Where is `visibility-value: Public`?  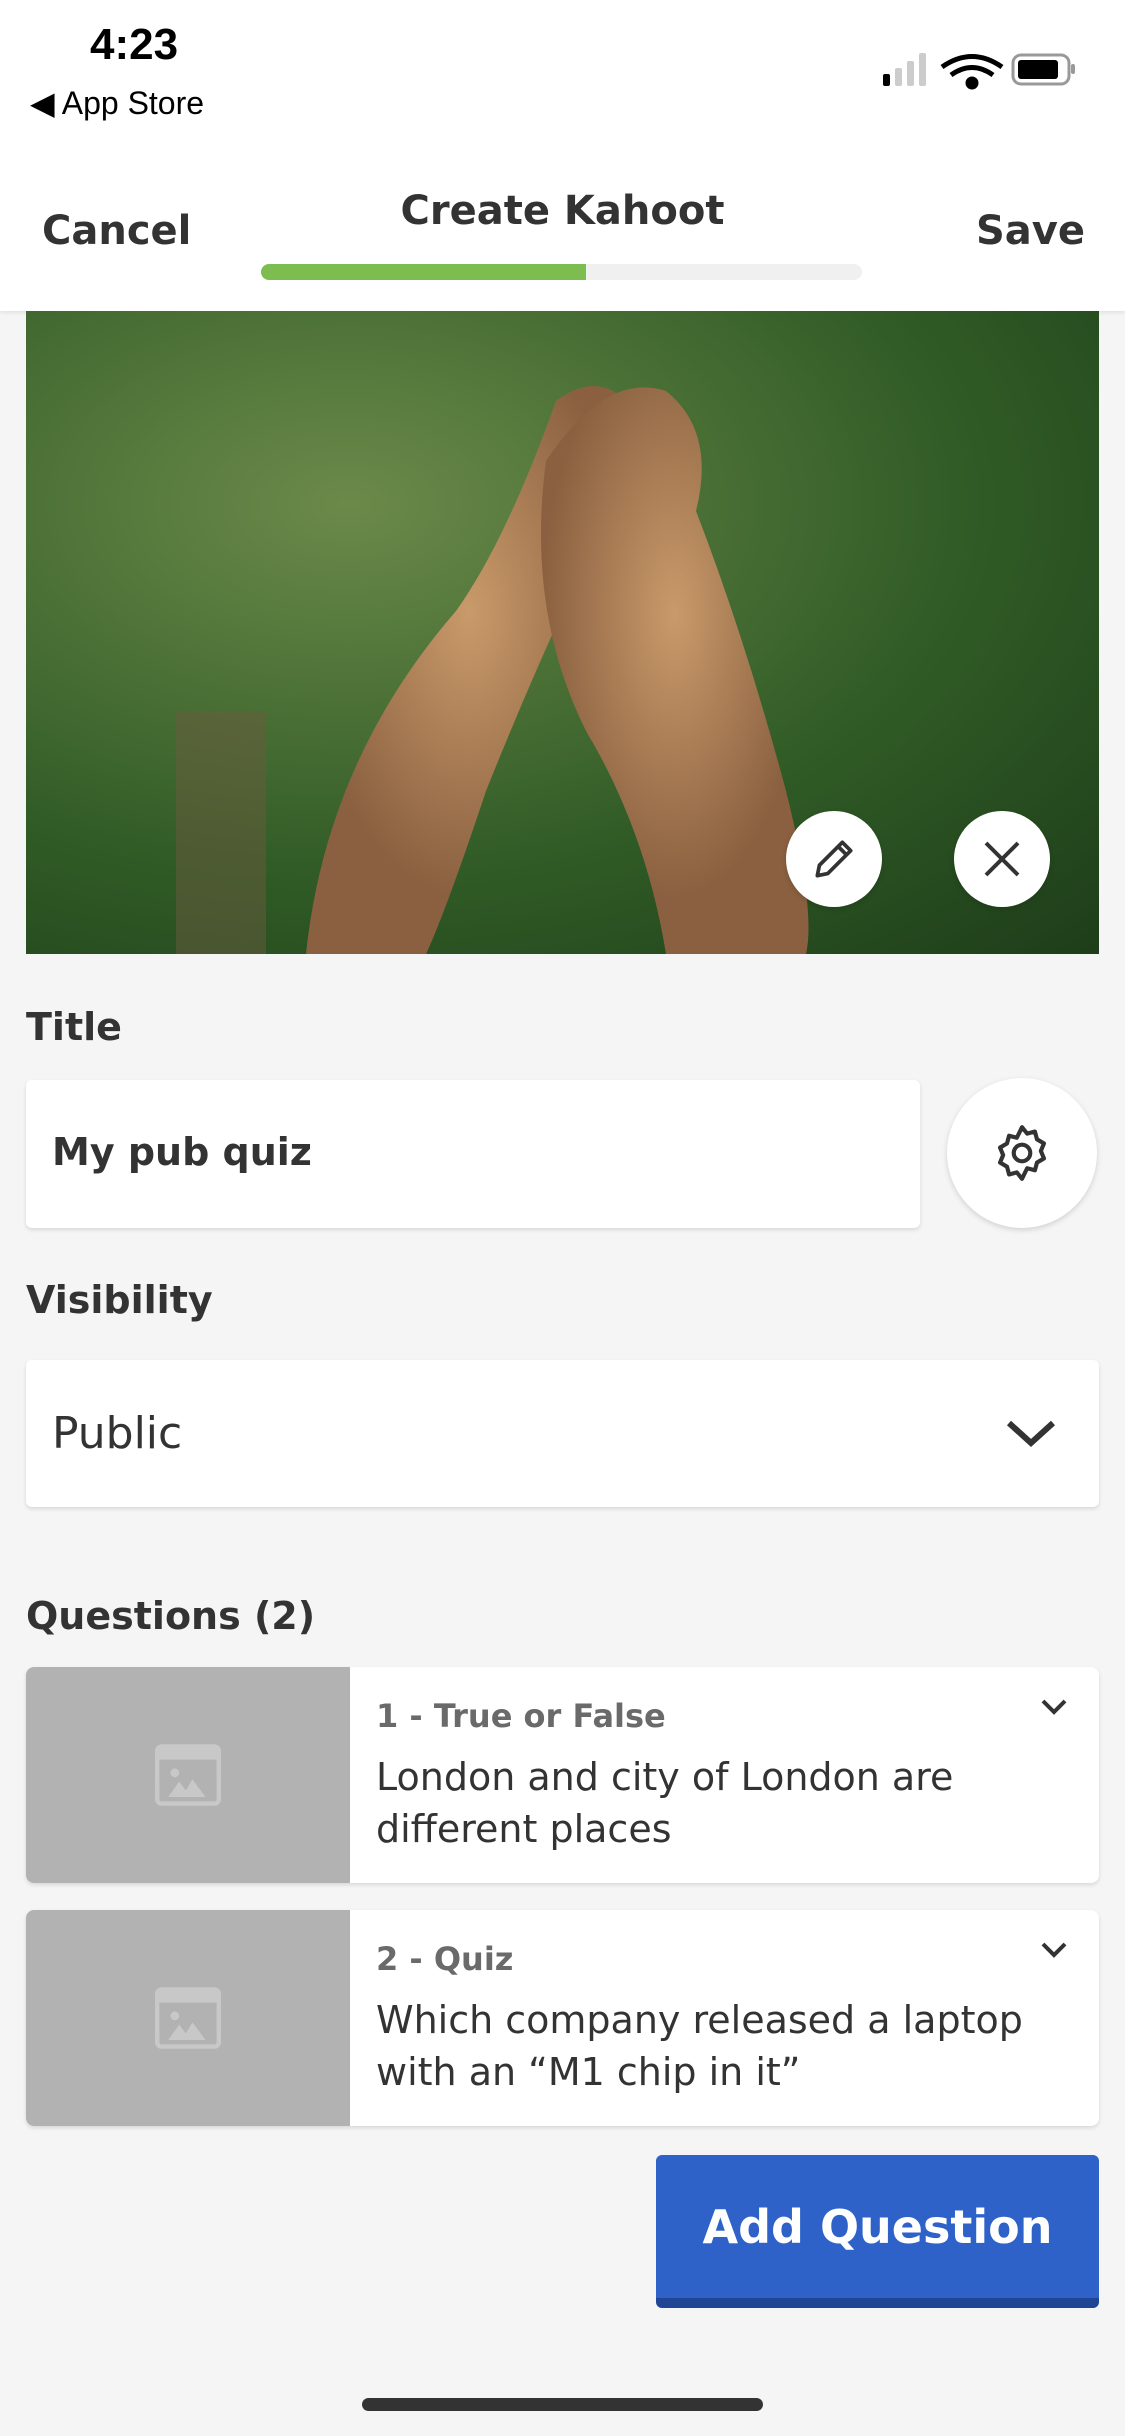 visibility-value: Public is located at coordinates (117, 1433).